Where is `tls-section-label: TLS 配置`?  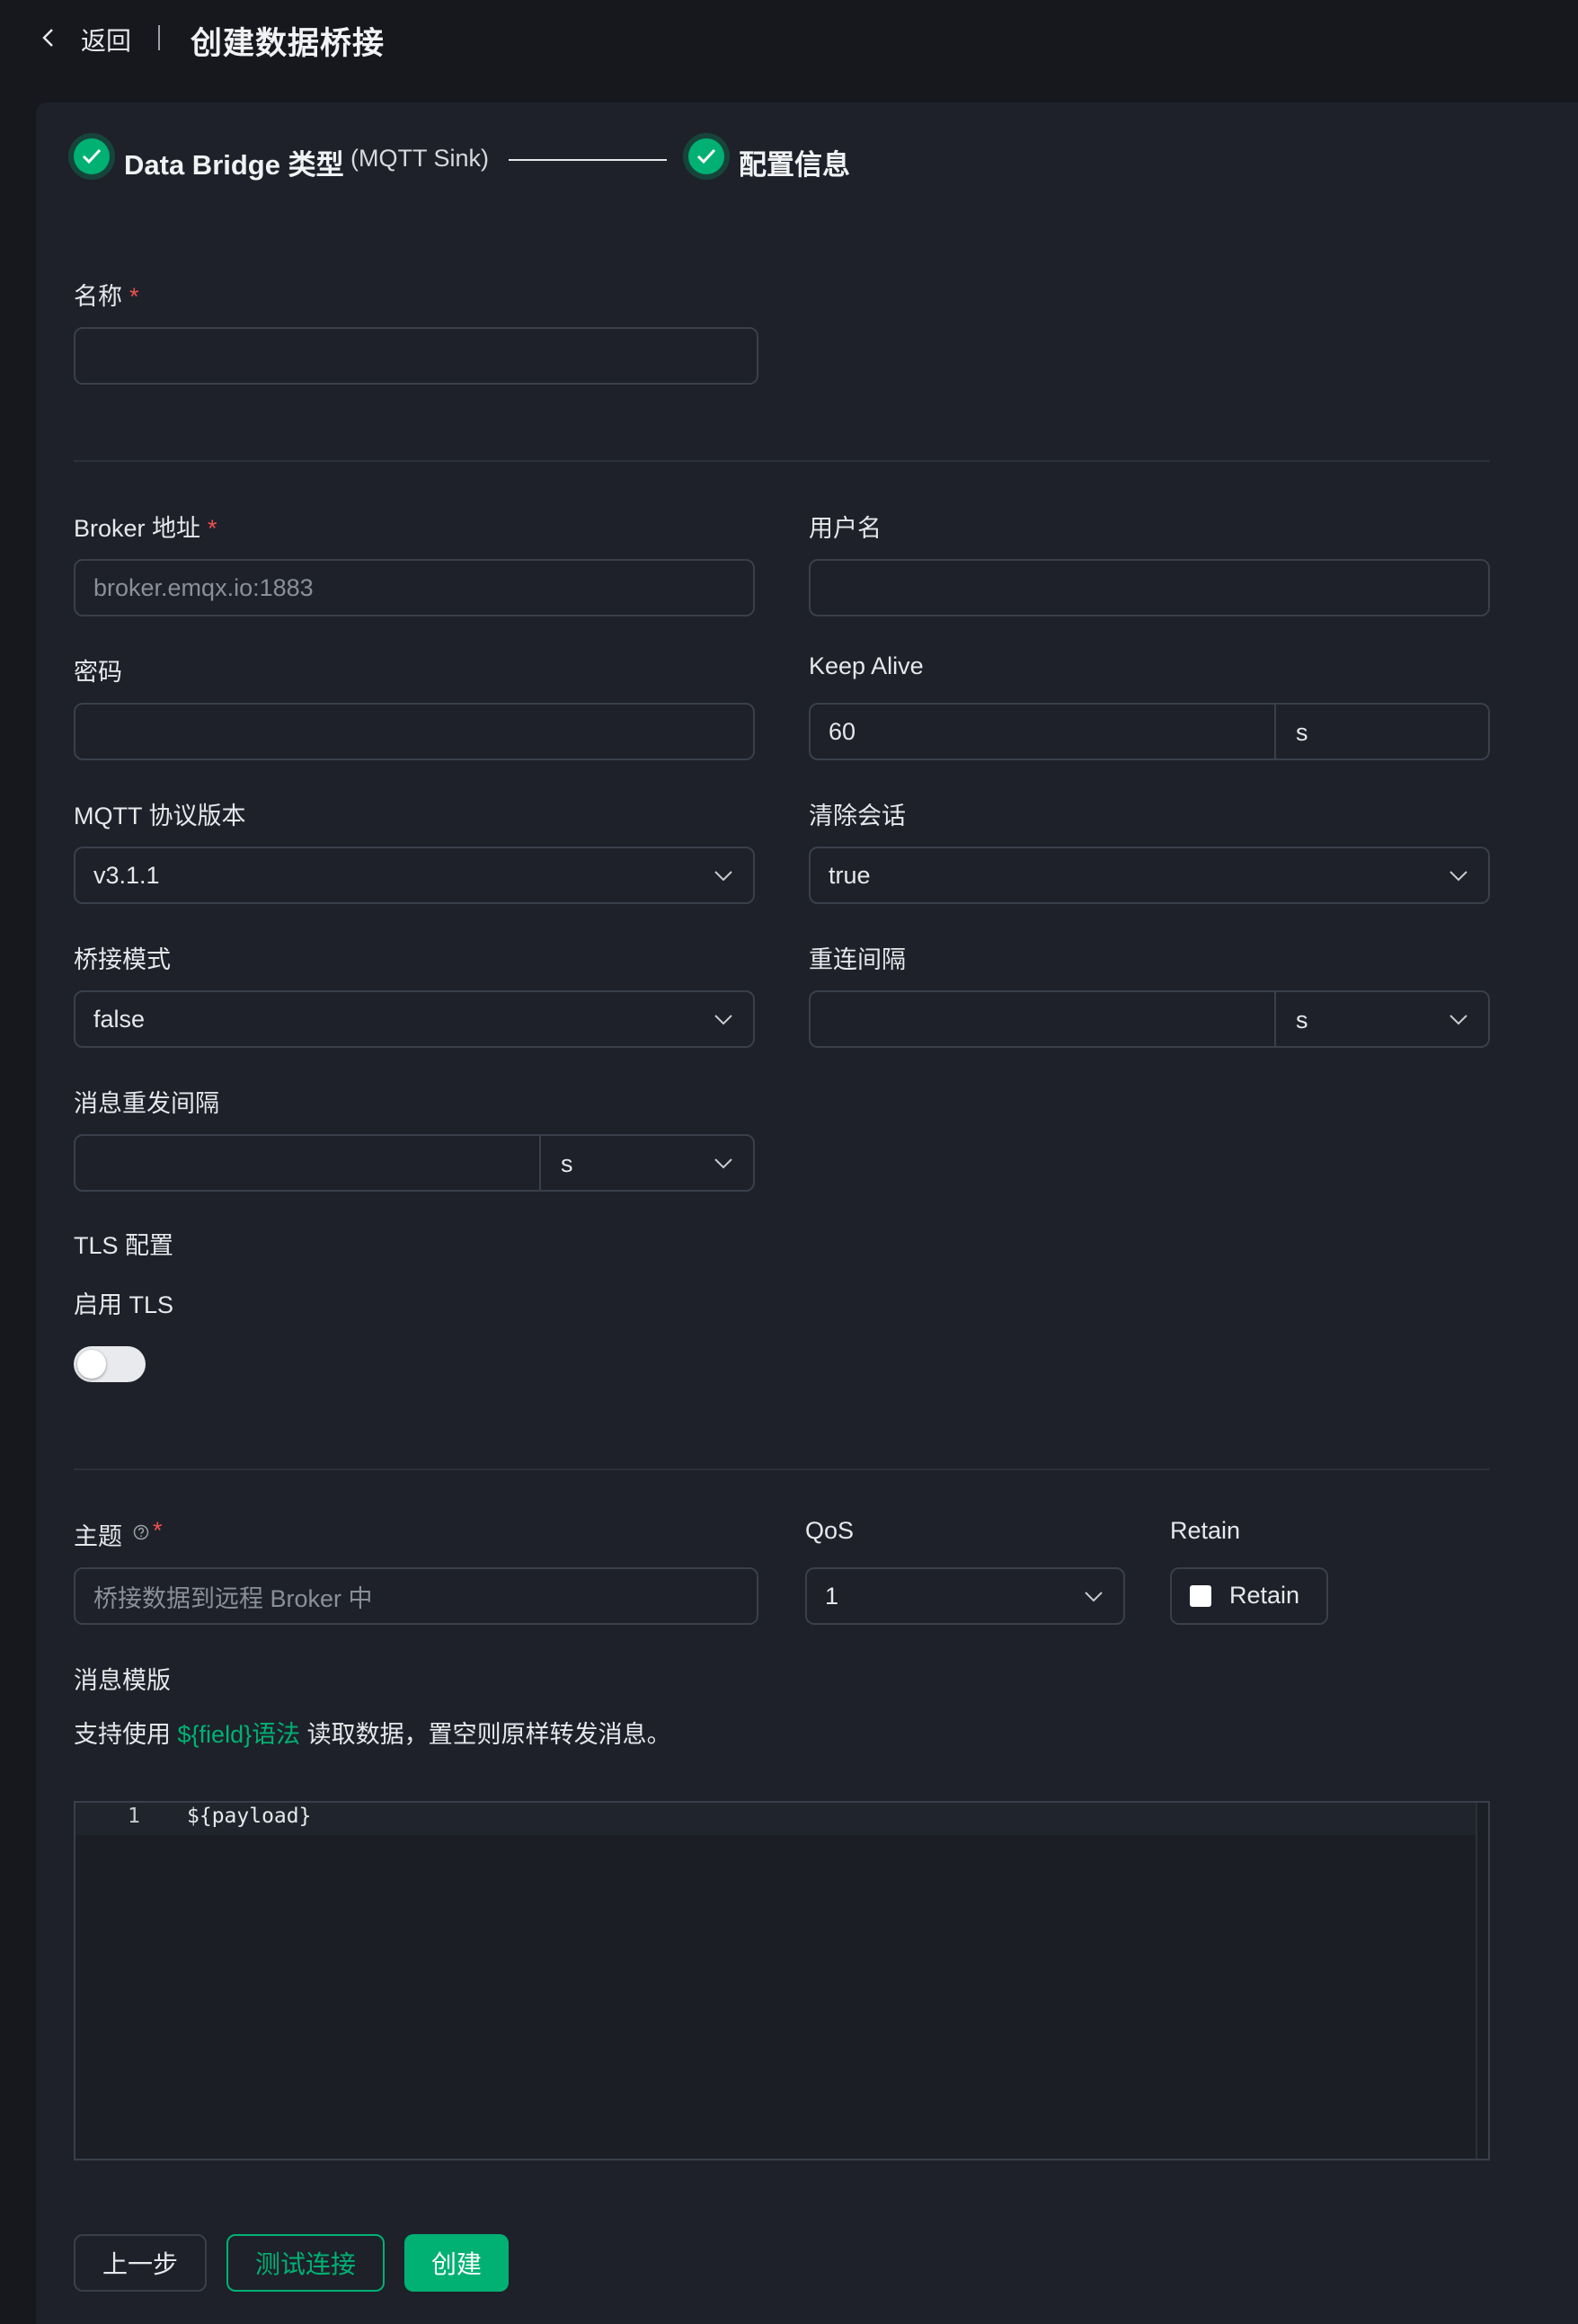
tls-section-label: TLS 配置 is located at coordinates (124, 1245).